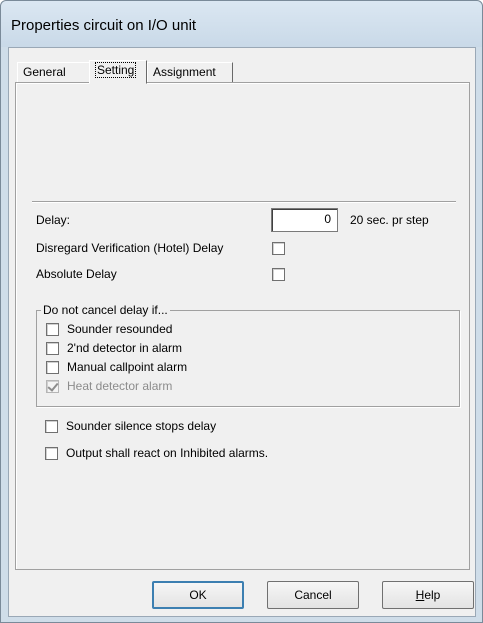 Image resolution: width=483 pixels, height=623 pixels. I want to click on absolute-delay-checkbox, so click(278, 274).